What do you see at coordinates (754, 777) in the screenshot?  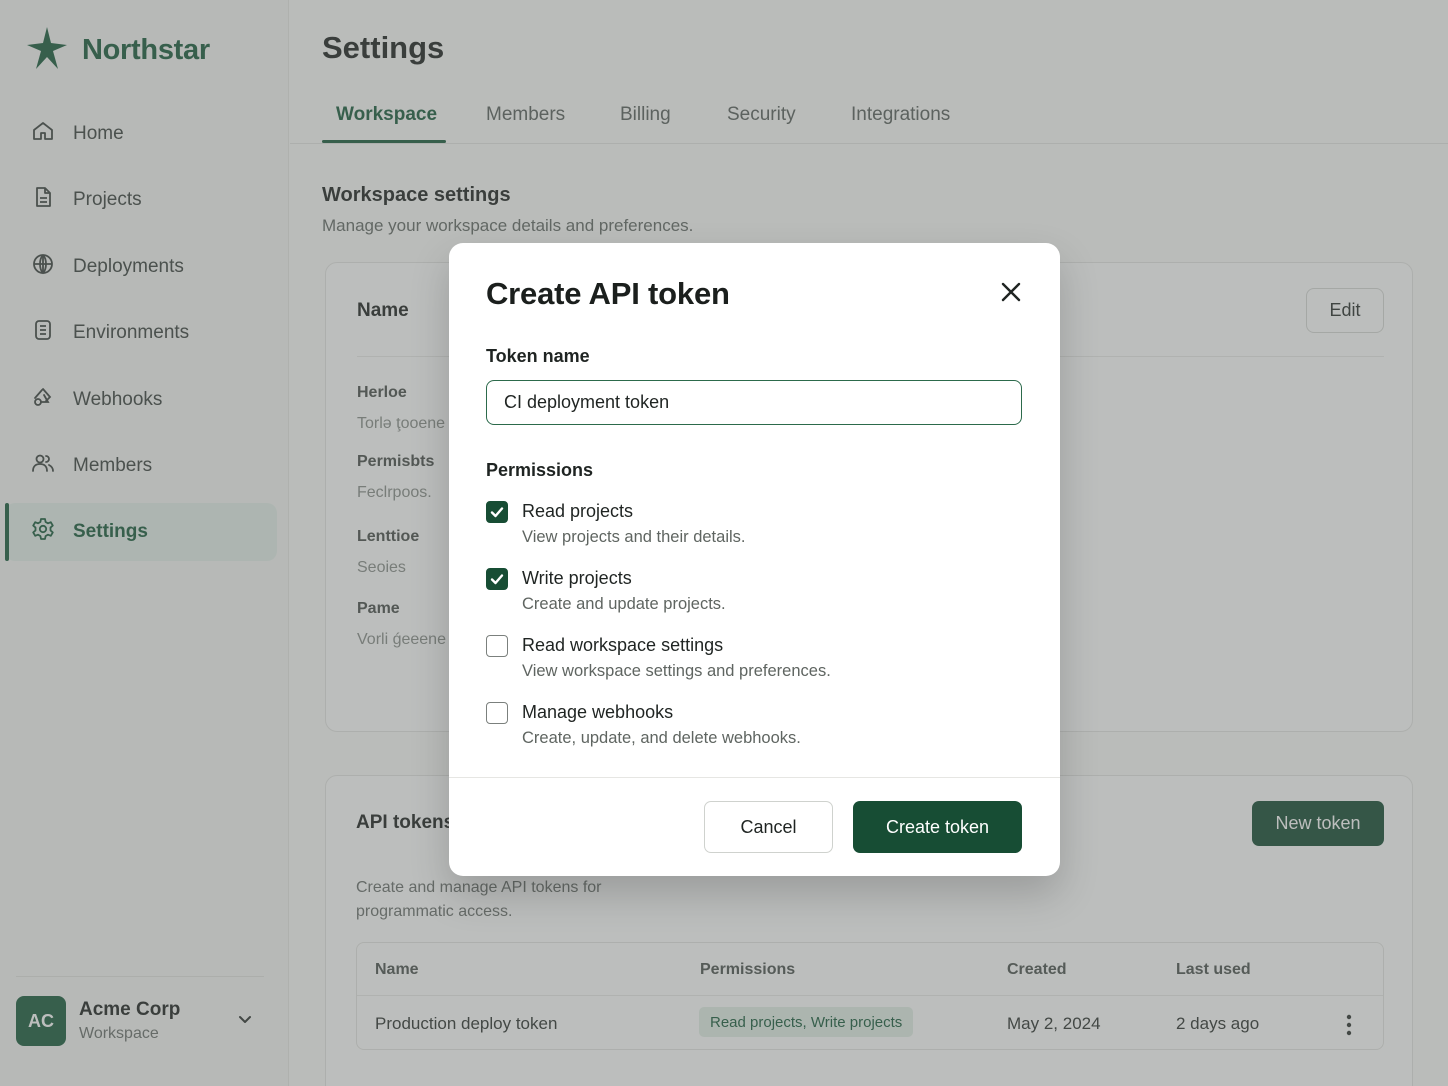 I see `modal-footer-divider` at bounding box center [754, 777].